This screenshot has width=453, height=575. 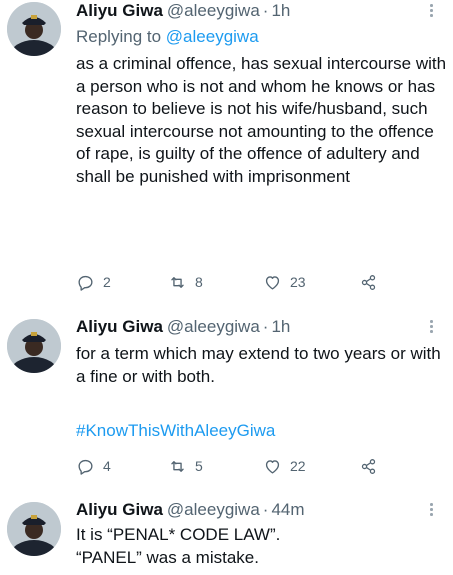 I want to click on tweet-header: Aliyu Giwa @aleeygiwa · 44m, so click(x=190, y=510).